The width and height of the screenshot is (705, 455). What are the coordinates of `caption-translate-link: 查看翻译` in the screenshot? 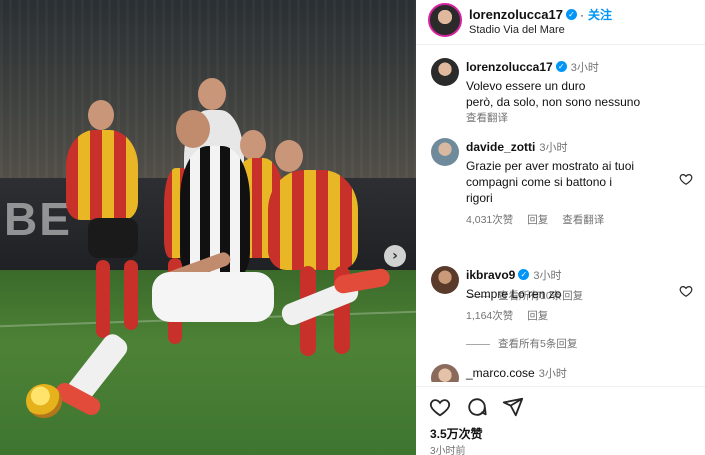 It's located at (566, 117).